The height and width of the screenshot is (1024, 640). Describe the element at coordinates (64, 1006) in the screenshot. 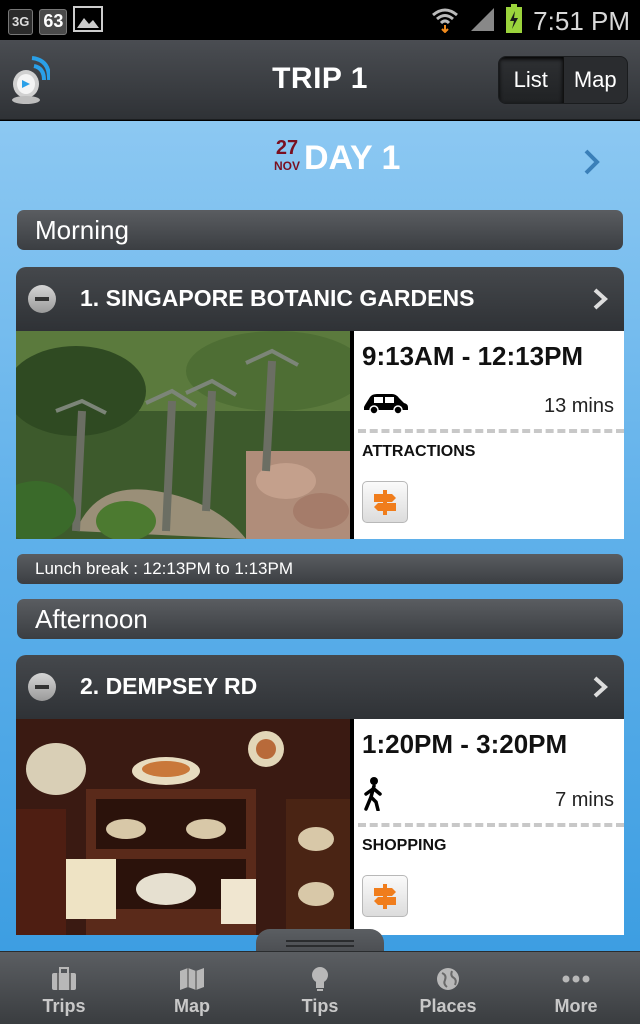

I see `tab-label: Trips` at that location.